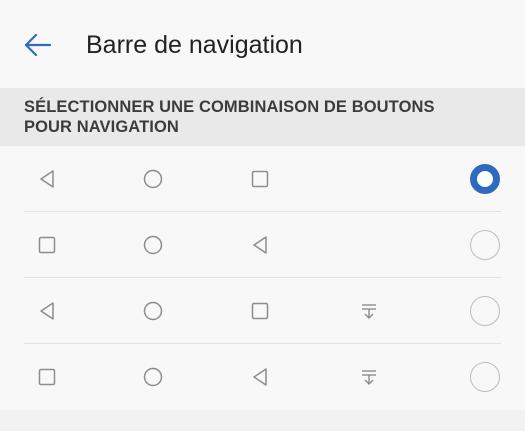 The image size is (525, 431). Describe the element at coordinates (194, 45) in the screenshot. I see `page-title: Barre de navigation` at that location.